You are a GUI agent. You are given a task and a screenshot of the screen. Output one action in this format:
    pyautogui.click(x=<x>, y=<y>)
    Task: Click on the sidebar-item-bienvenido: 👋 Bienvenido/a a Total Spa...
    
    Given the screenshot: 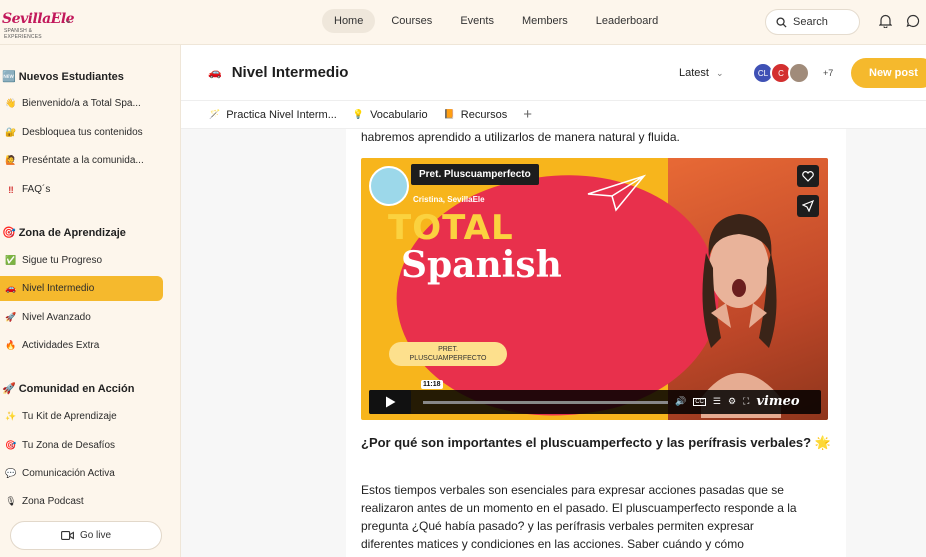 What is the action you would take?
    pyautogui.click(x=81, y=103)
    